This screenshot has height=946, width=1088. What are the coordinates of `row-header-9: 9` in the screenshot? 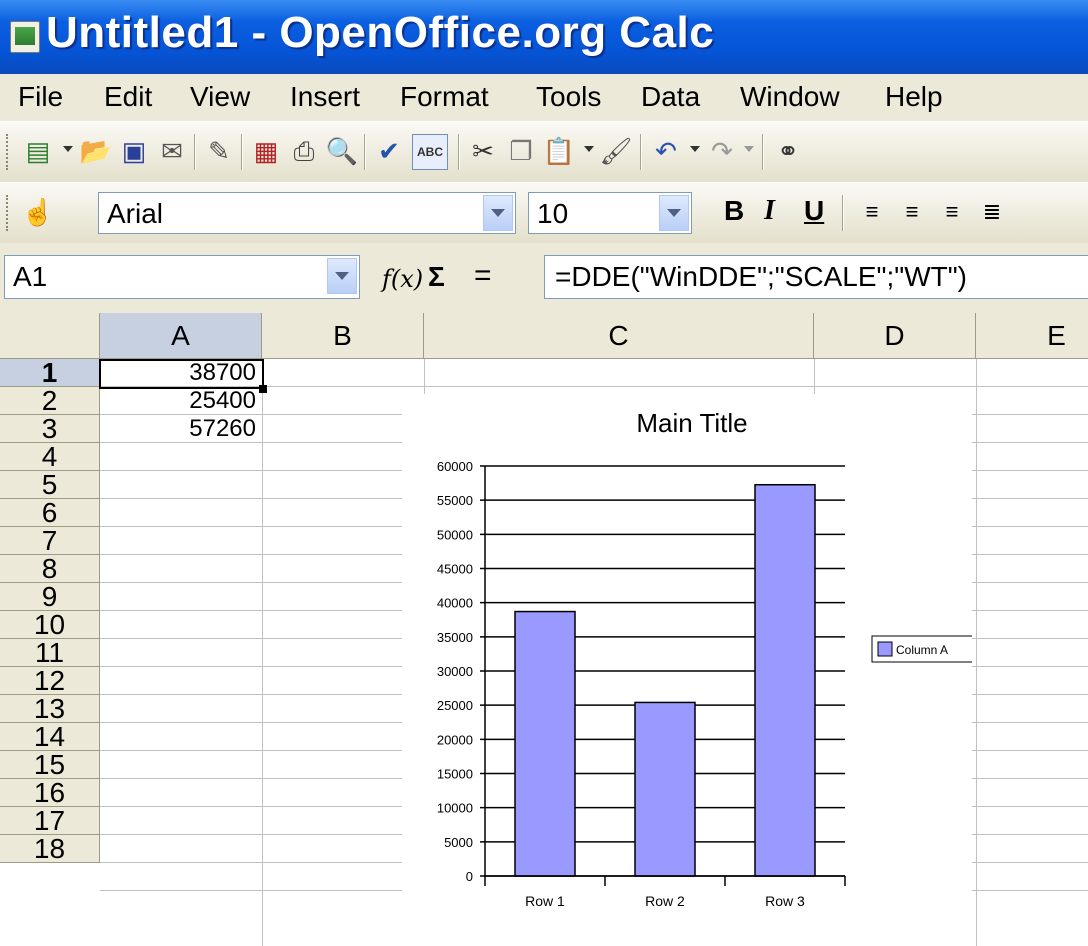 It's located at (50, 597).